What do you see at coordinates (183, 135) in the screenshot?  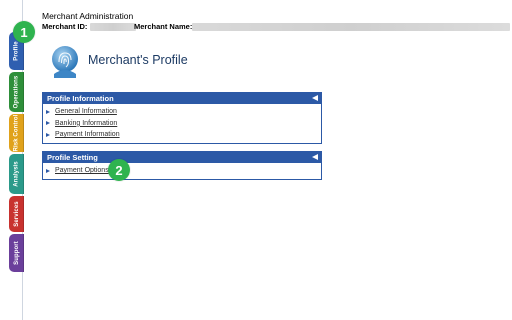 I see `list-item: Payment Information` at bounding box center [183, 135].